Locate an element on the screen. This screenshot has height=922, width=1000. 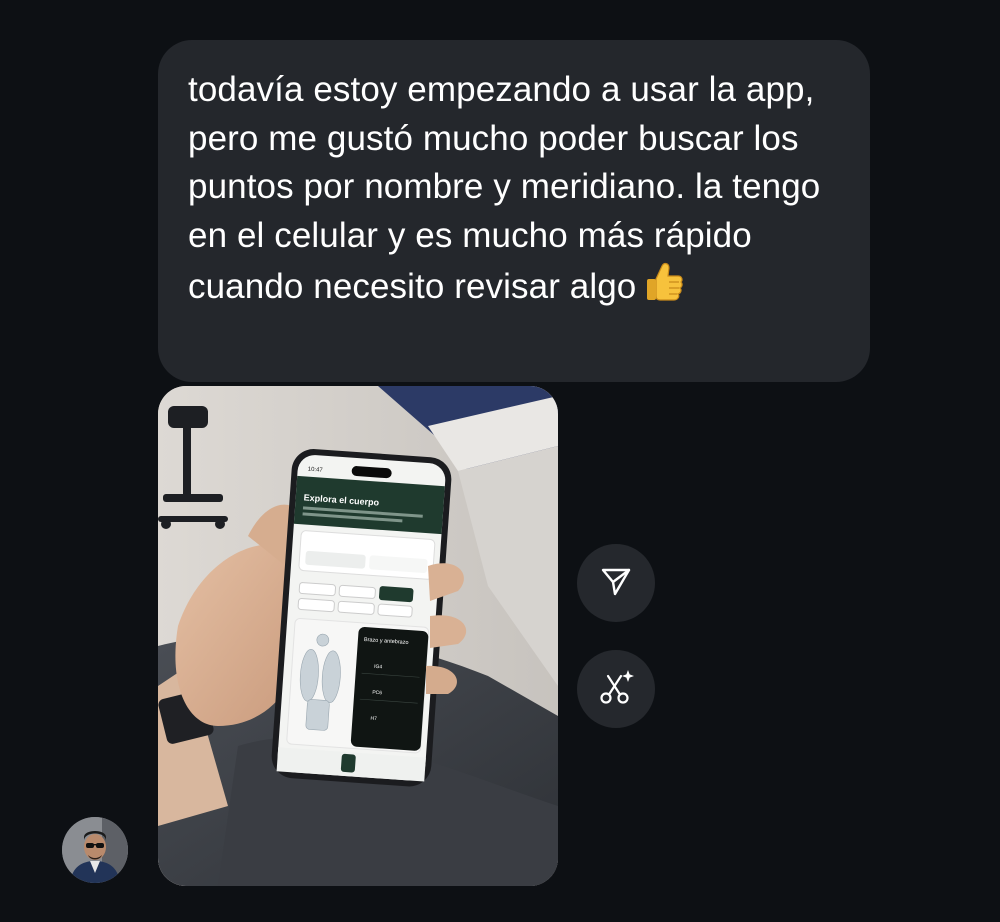
thumbs-up-emoji is located at coordinates (664, 289).